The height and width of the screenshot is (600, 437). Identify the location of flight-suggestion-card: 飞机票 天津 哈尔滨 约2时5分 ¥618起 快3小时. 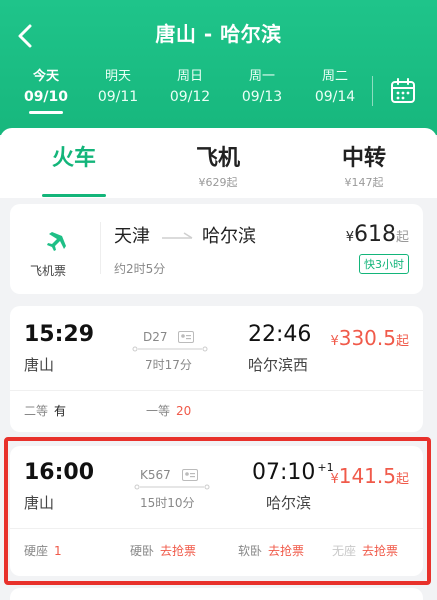
(216, 249).